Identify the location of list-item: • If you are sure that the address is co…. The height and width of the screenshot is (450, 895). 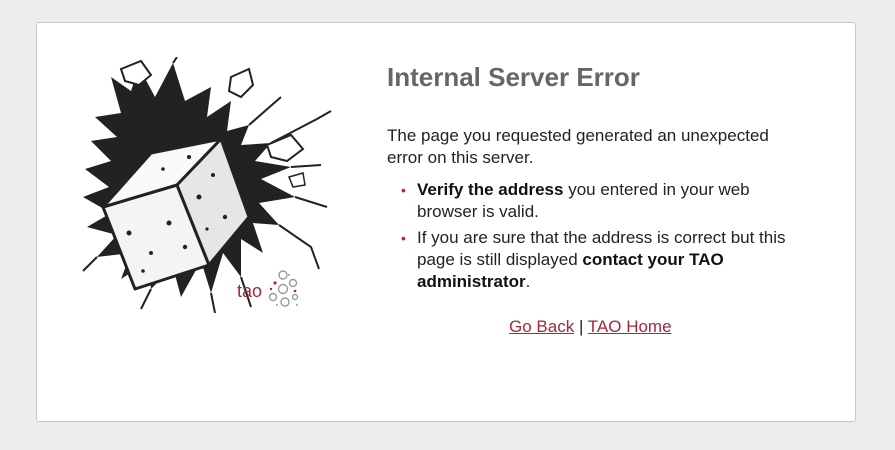
(599, 260).